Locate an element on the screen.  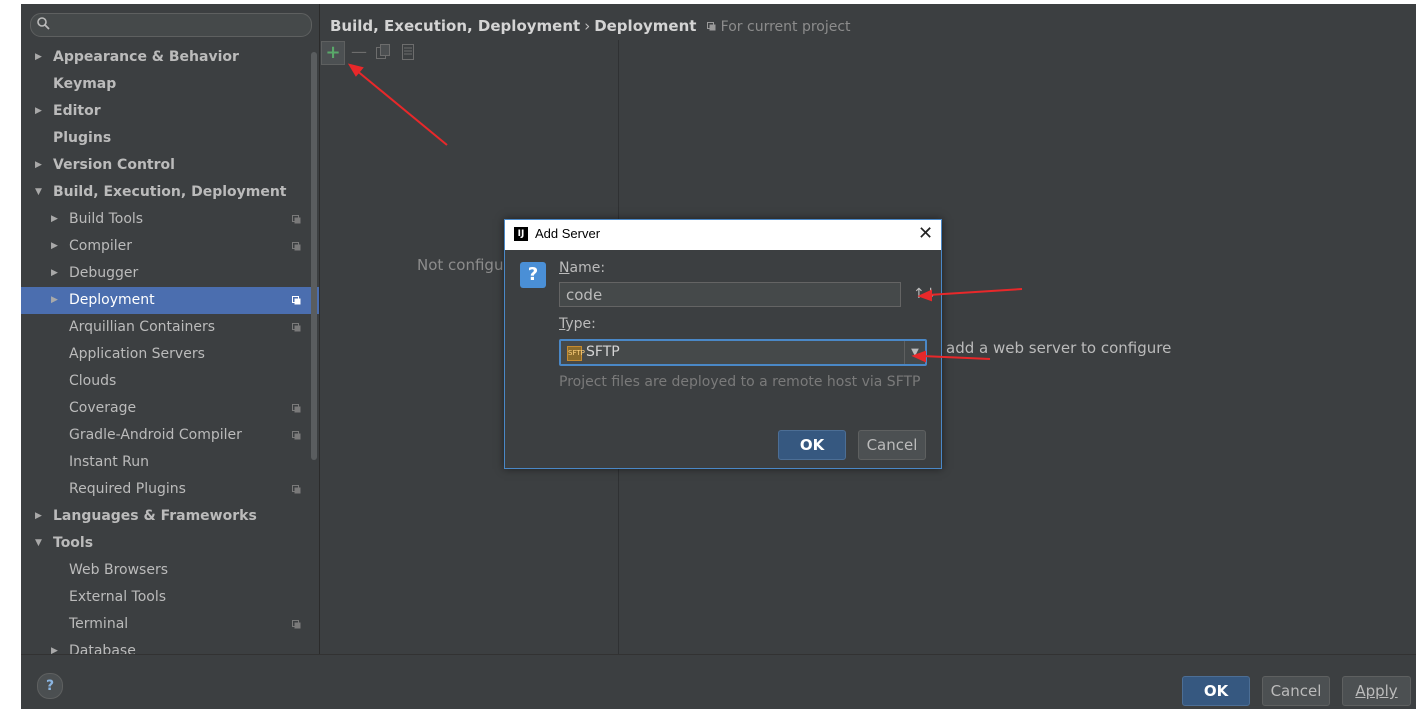
sidebar-item-coverage: Coverage is located at coordinates (170, 408).